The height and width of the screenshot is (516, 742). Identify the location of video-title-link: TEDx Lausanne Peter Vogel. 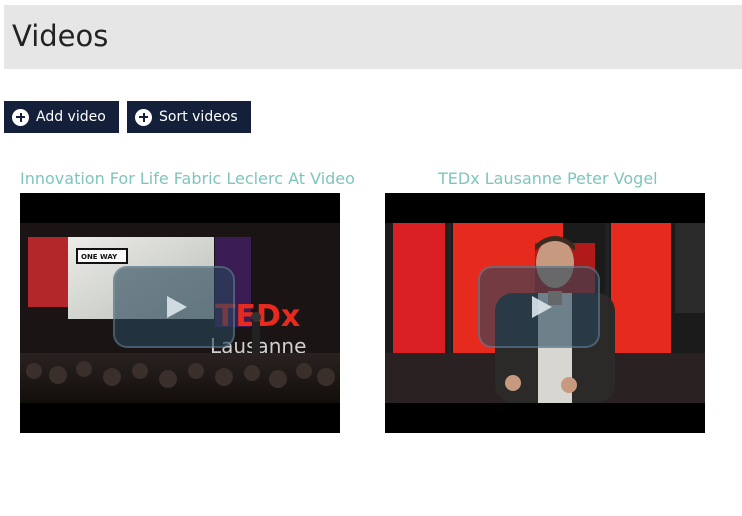
(548, 178).